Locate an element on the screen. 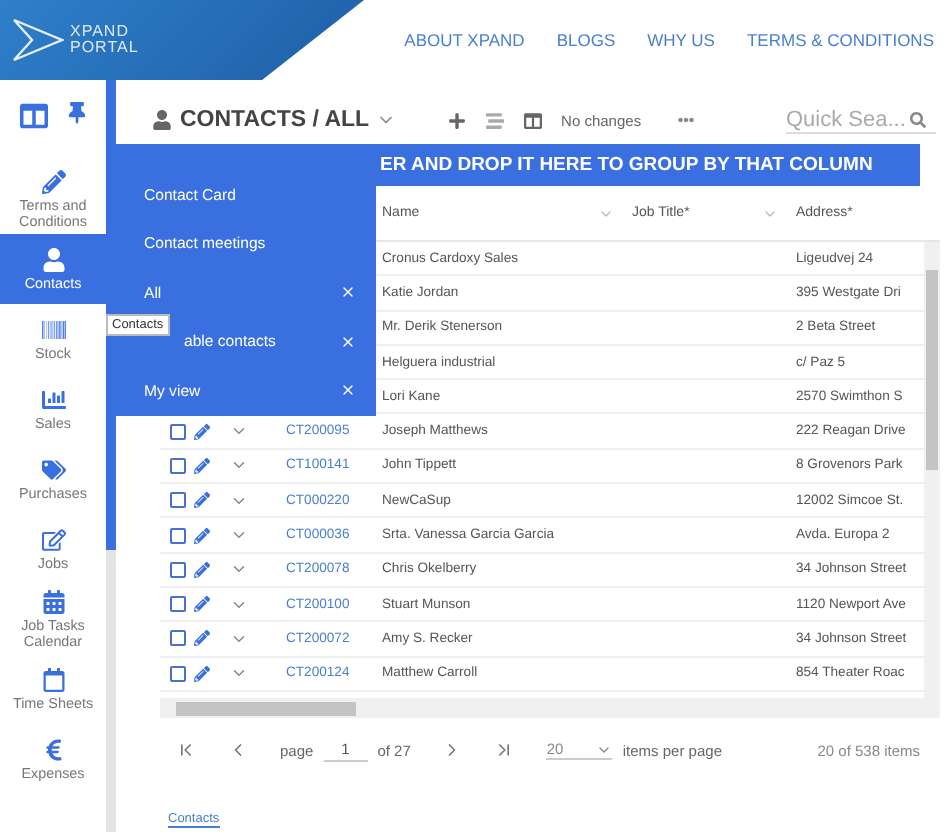  columns-icon is located at coordinates (532, 120).